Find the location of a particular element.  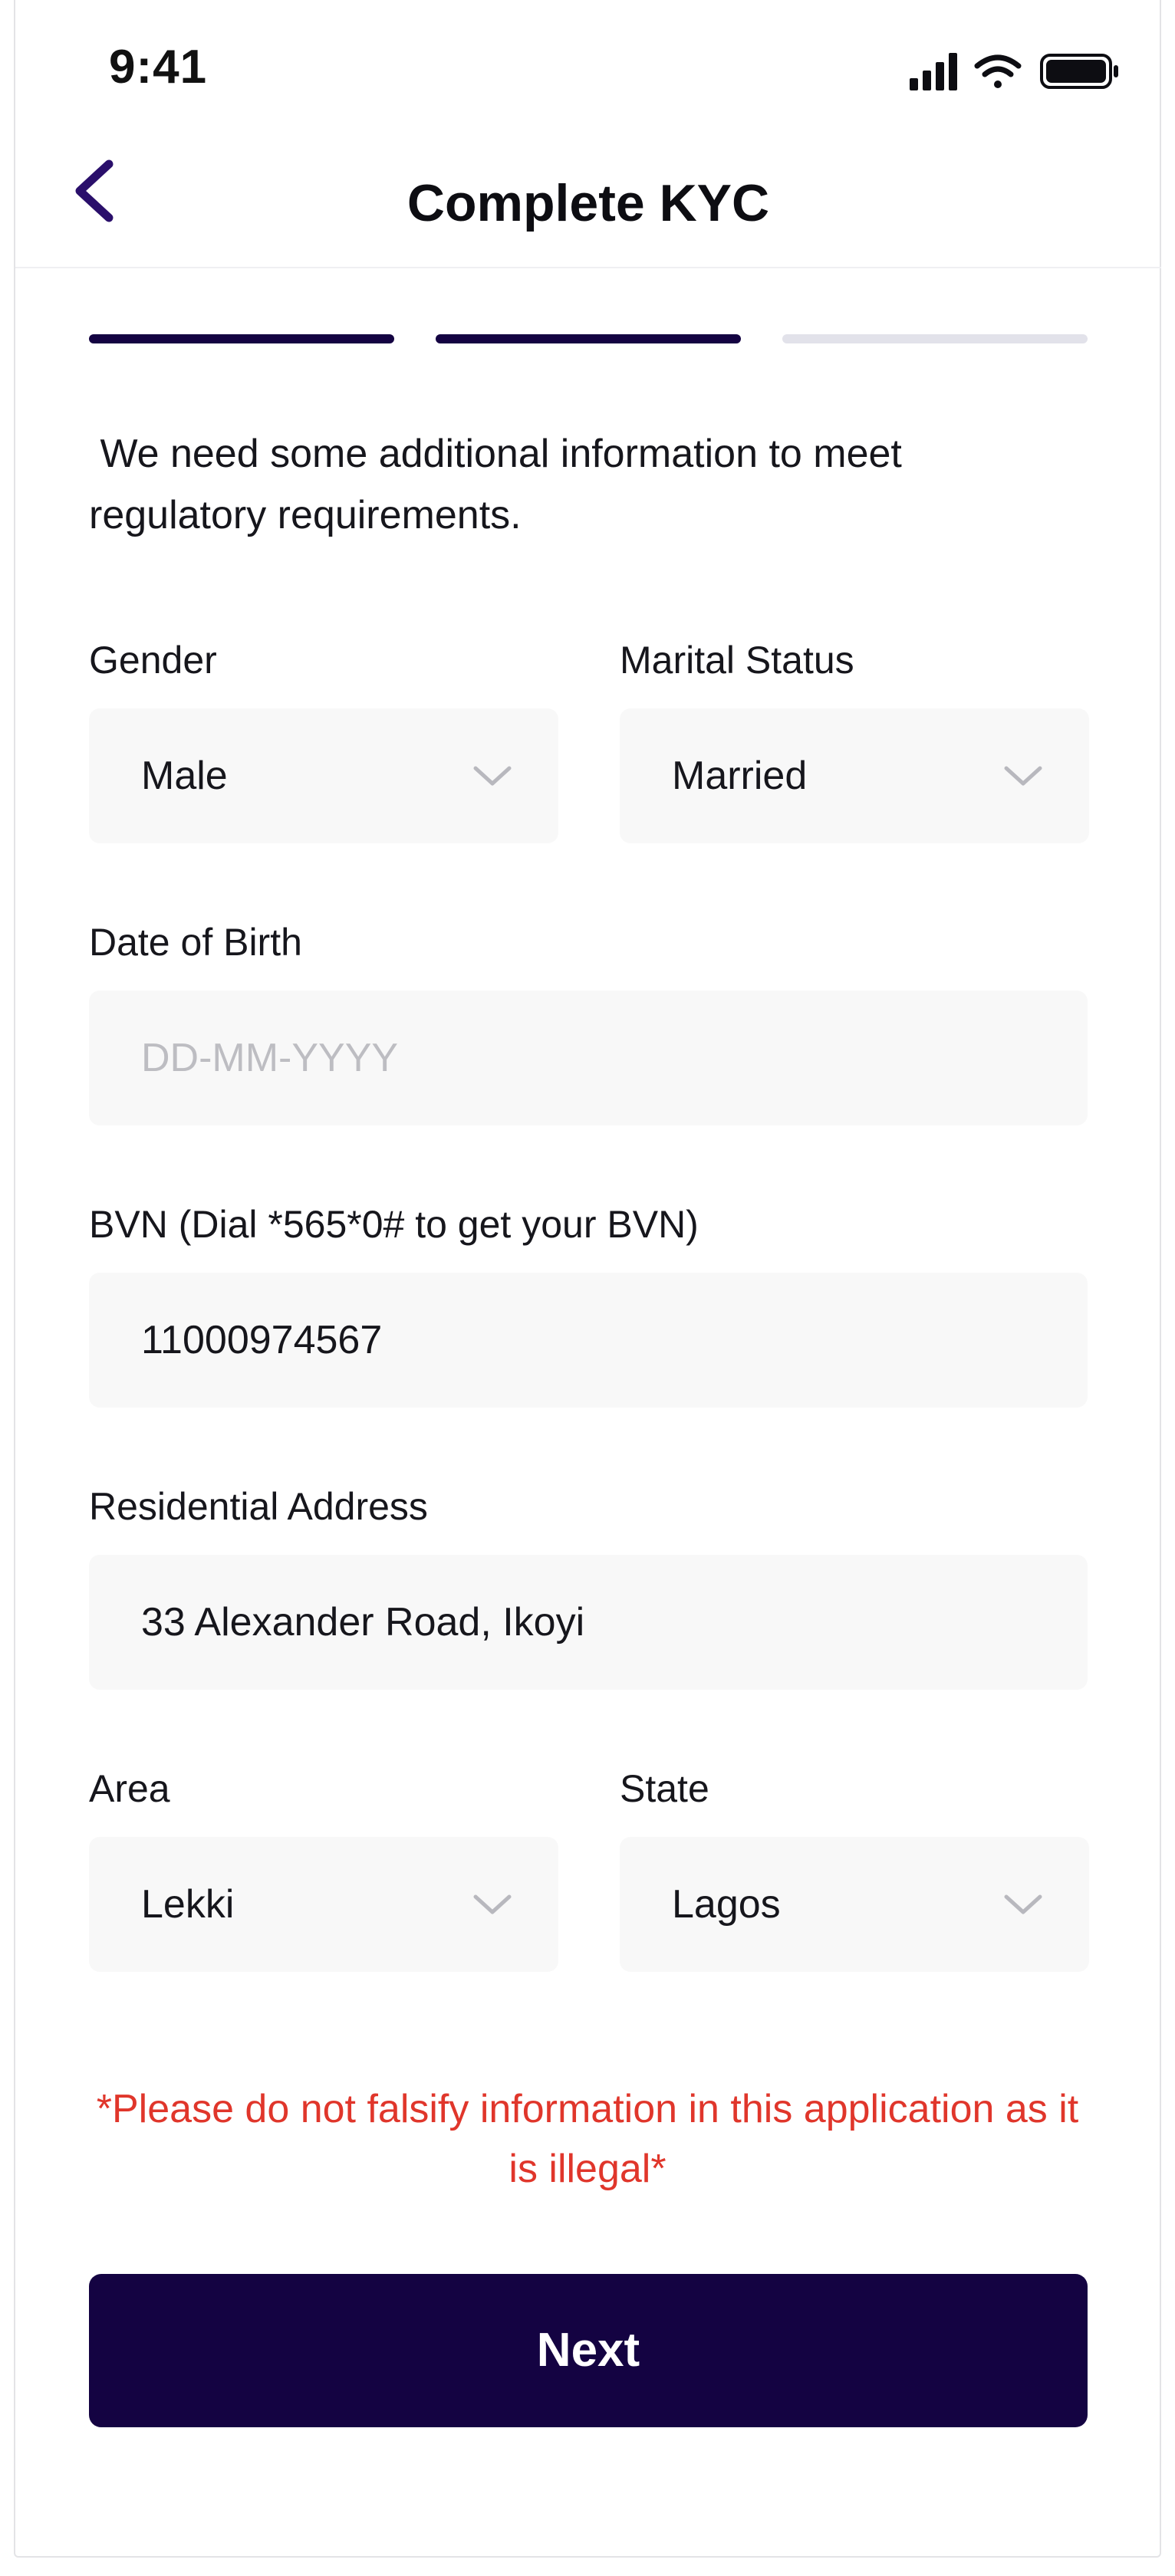

address-value: 33 Alexander Road, Ikoyi is located at coordinates (363, 1622).